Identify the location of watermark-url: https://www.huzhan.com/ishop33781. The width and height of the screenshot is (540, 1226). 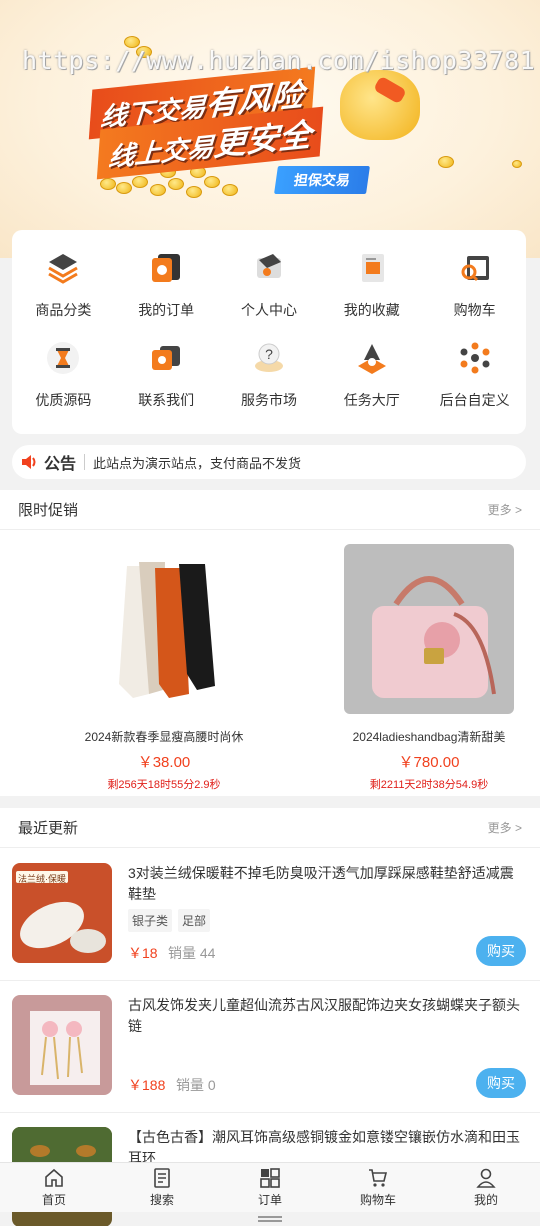
(279, 60).